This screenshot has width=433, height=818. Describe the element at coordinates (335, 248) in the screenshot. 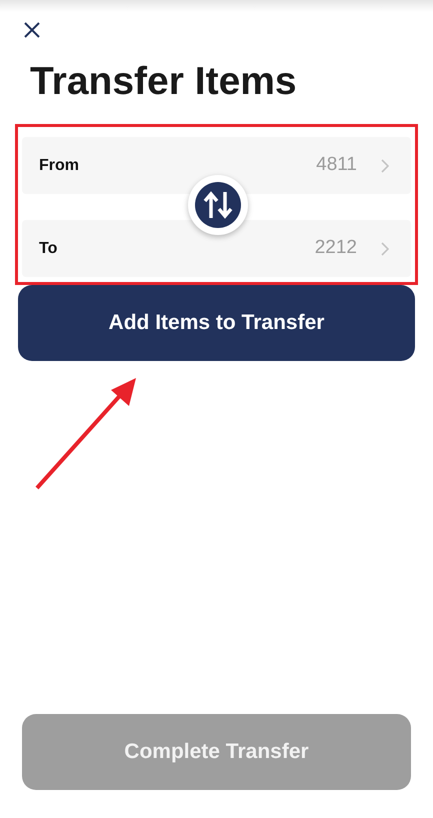

I see `location-value: 2212` at that location.